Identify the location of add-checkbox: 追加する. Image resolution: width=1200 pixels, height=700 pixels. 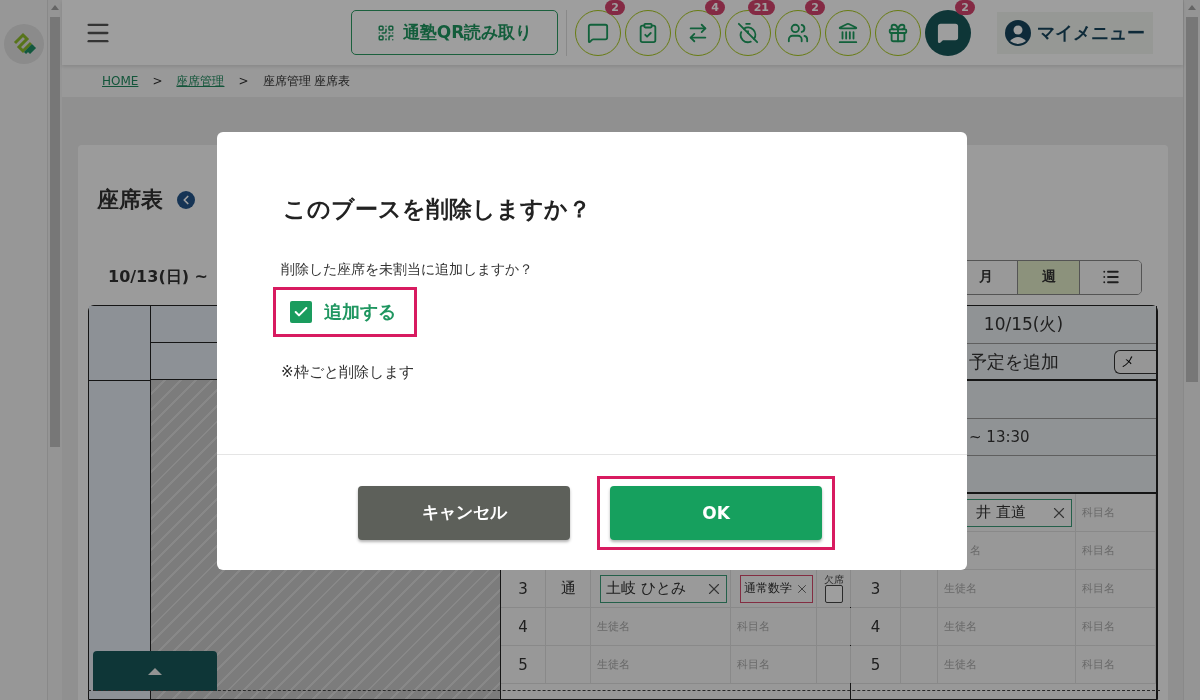
(343, 312).